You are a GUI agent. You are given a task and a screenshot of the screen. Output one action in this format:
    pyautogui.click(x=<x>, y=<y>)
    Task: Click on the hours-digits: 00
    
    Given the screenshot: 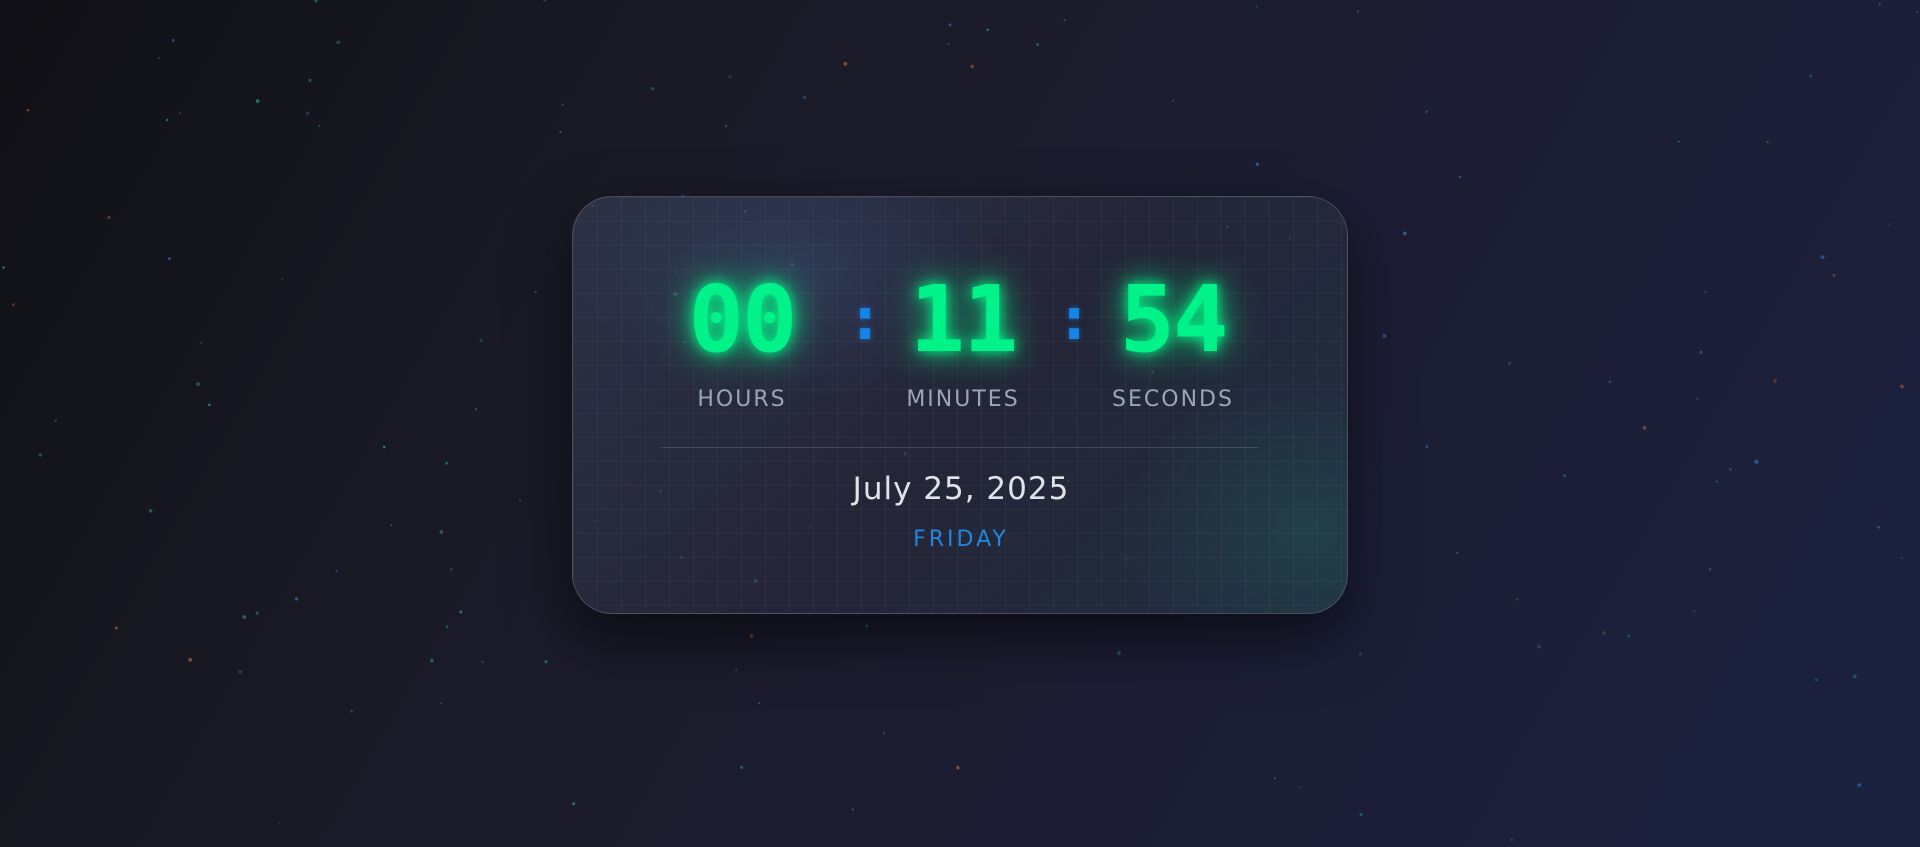 What is the action you would take?
    pyautogui.click(x=743, y=319)
    